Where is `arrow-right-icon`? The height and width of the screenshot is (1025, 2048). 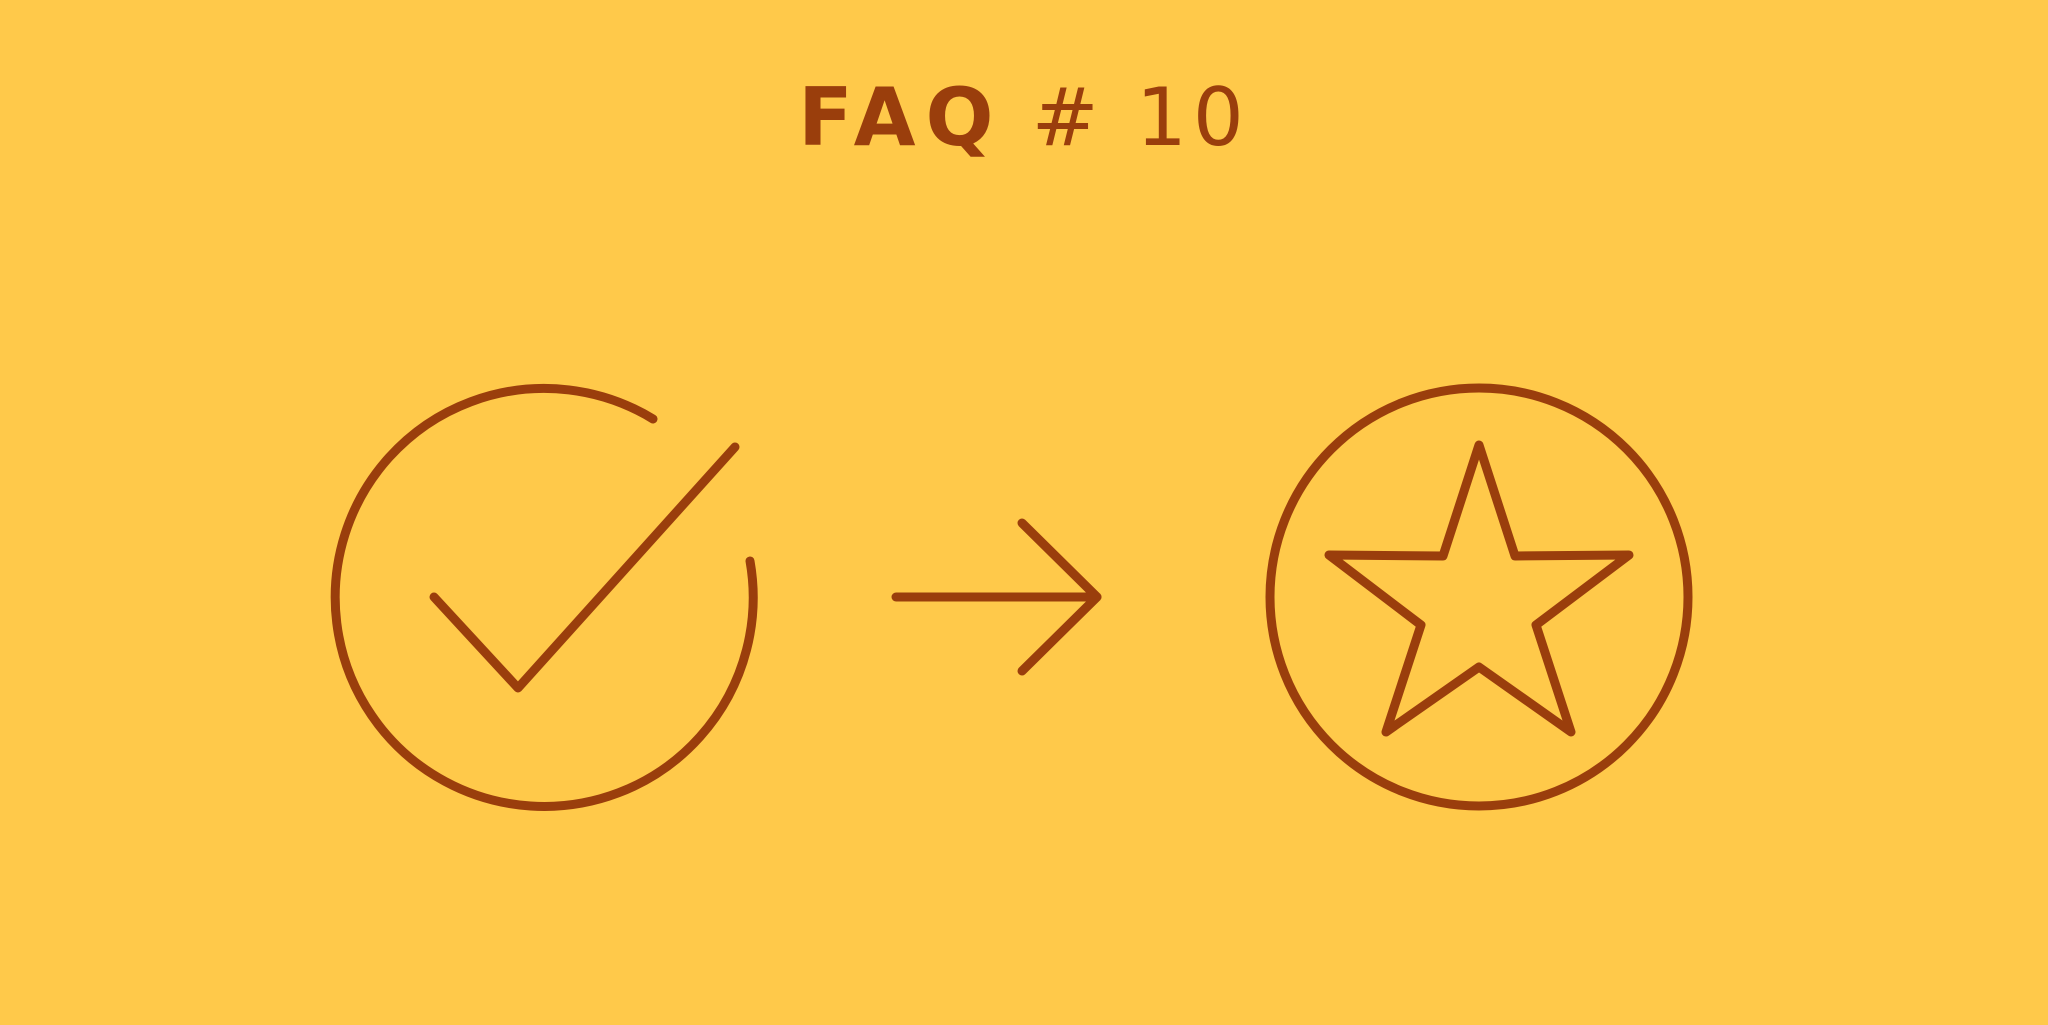 arrow-right-icon is located at coordinates (996, 597).